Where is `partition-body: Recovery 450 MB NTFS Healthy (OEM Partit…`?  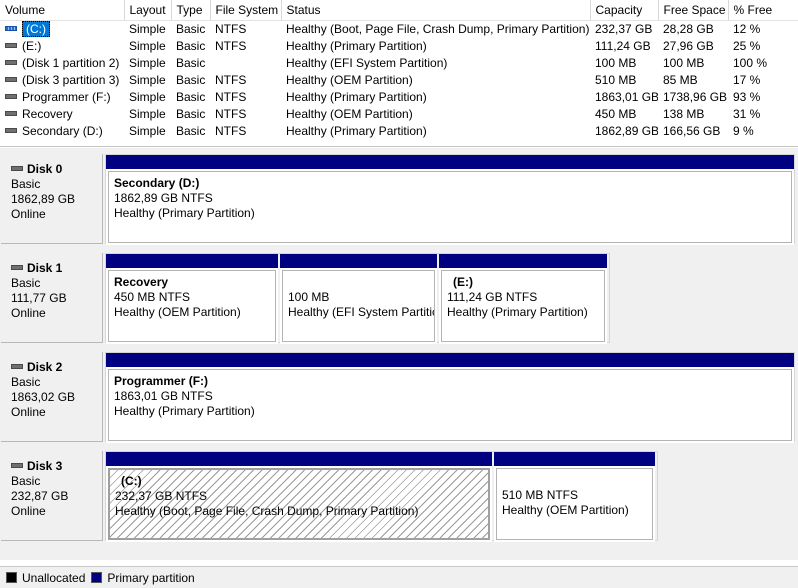 partition-body: Recovery 450 MB NTFS Healthy (OEM Partit… is located at coordinates (192, 306).